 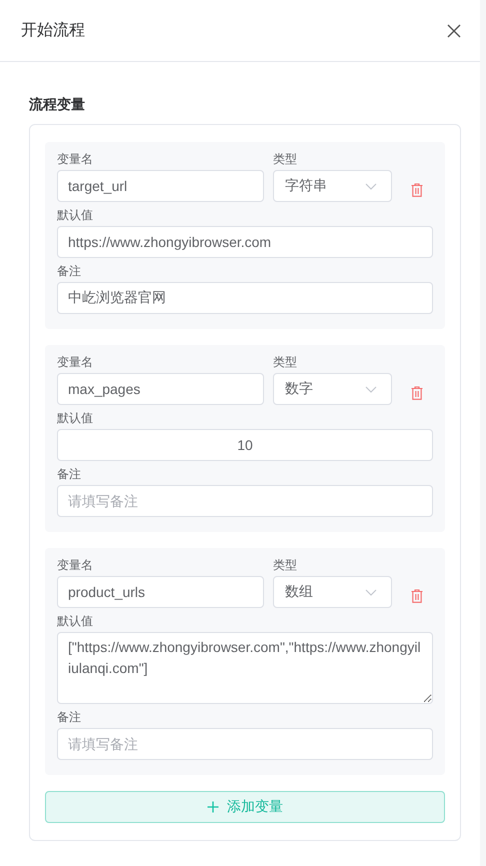 I want to click on input-field: product_urls, so click(x=160, y=592).